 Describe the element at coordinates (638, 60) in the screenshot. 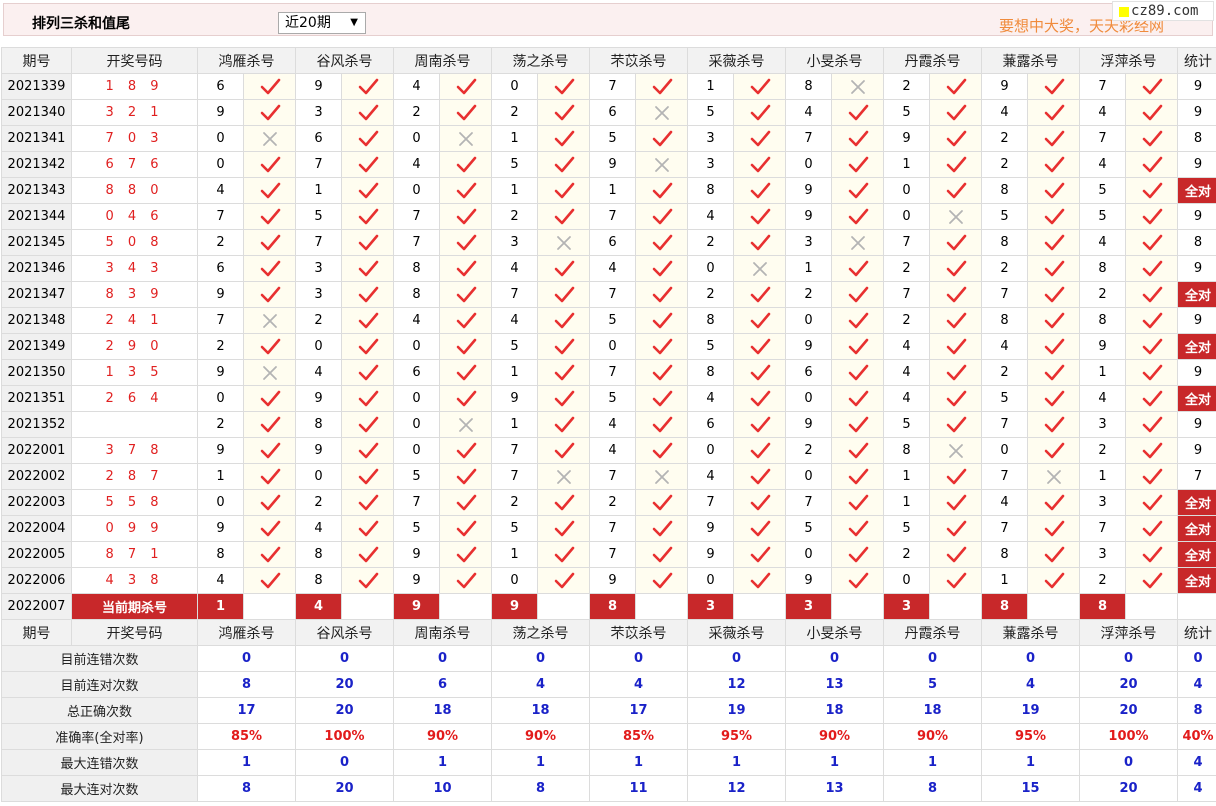

I see `col-header-expert: 芣苡杀号` at that location.